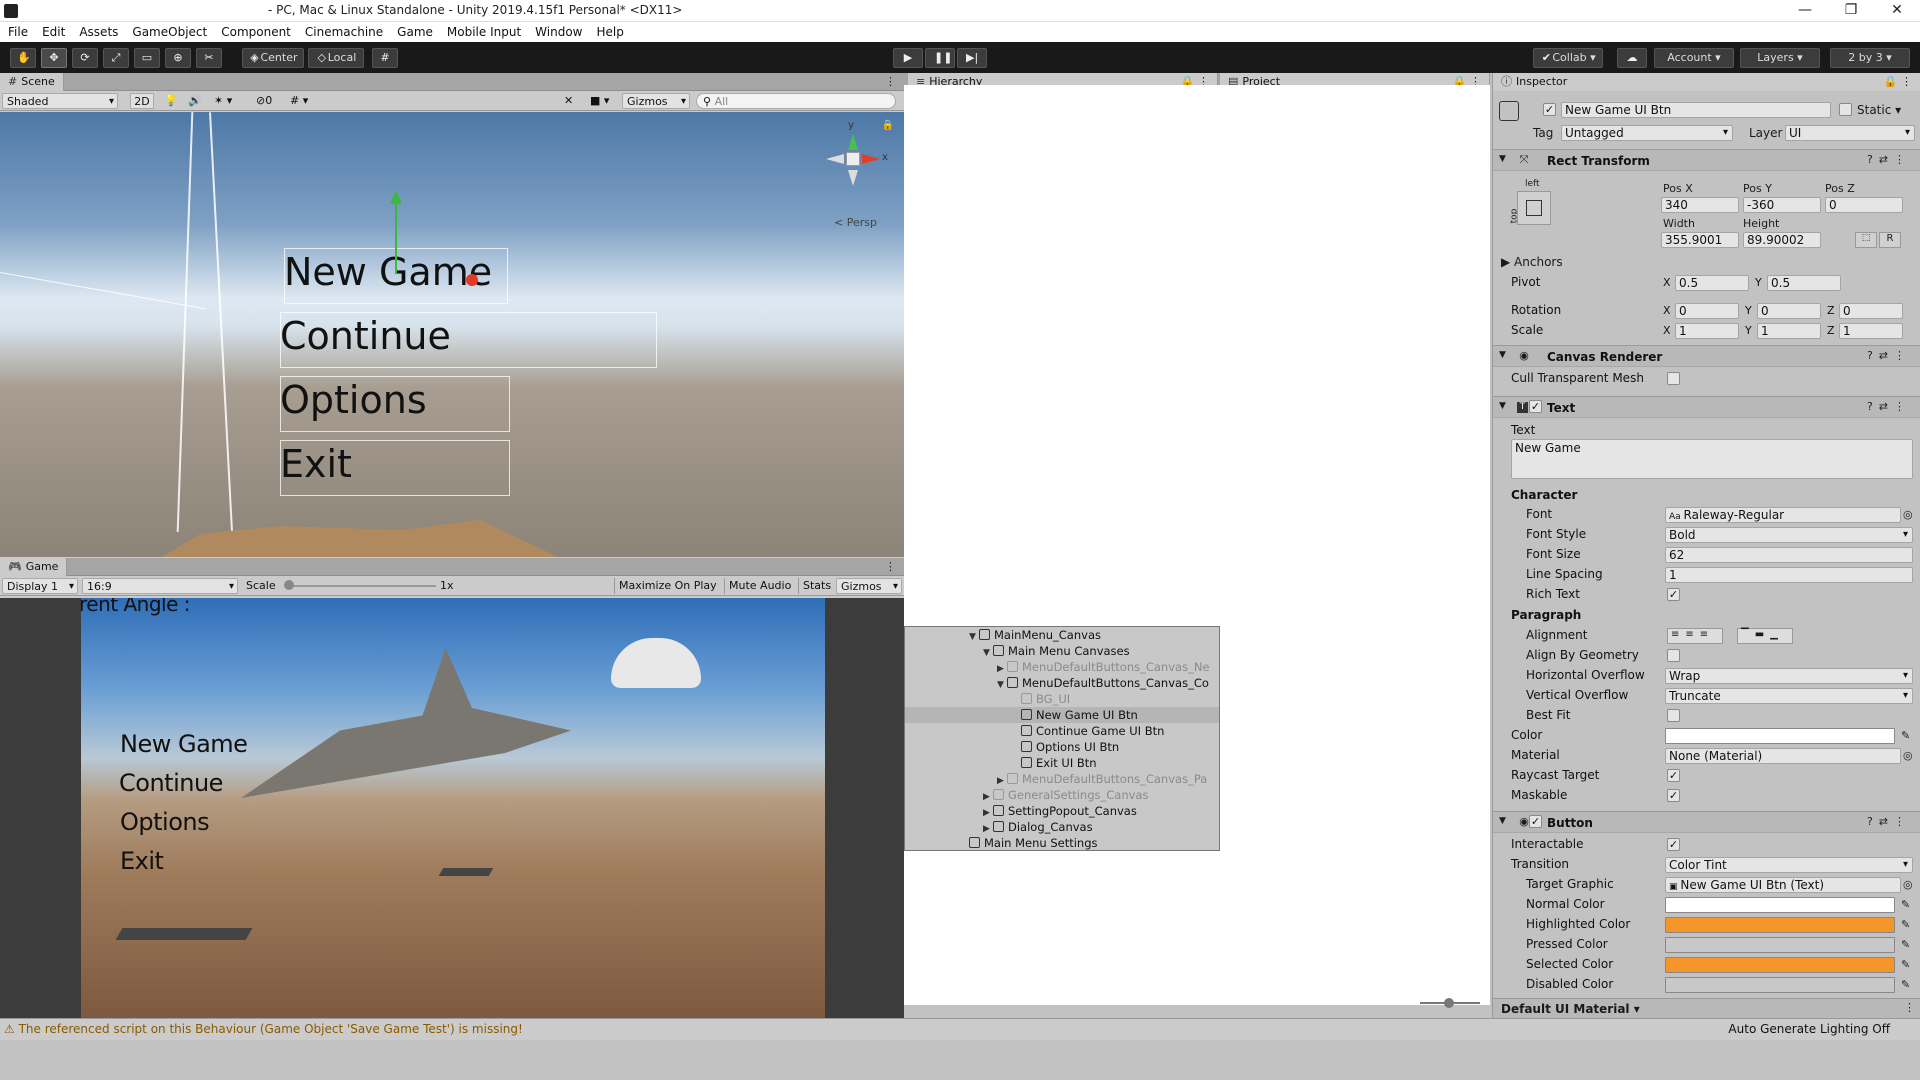  What do you see at coordinates (940, 58) in the screenshot?
I see `pause-button: ❚❚` at bounding box center [940, 58].